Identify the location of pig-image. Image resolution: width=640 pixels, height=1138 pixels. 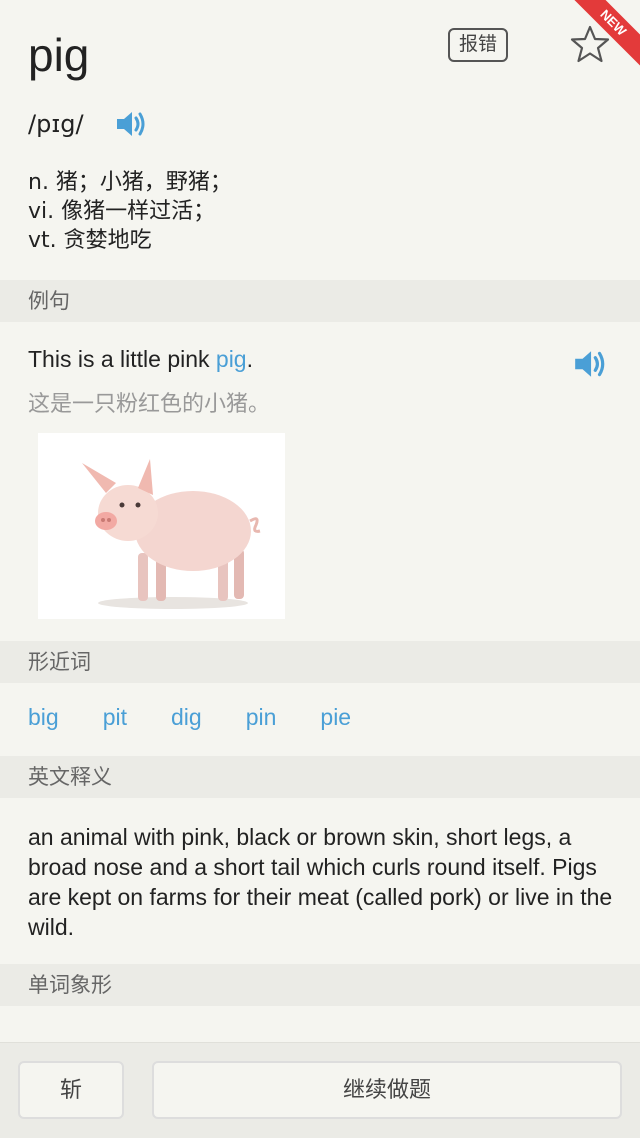
(161, 526).